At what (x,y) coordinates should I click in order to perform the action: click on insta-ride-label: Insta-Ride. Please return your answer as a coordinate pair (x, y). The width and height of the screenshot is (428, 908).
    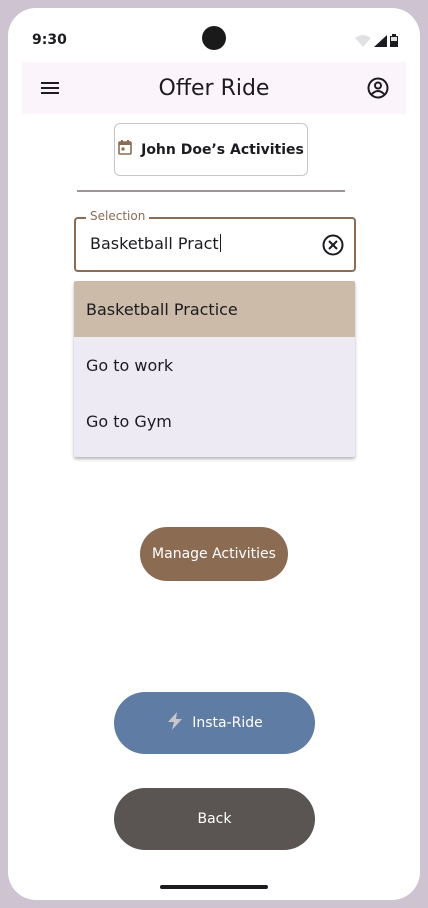
    Looking at the image, I should click on (227, 723).